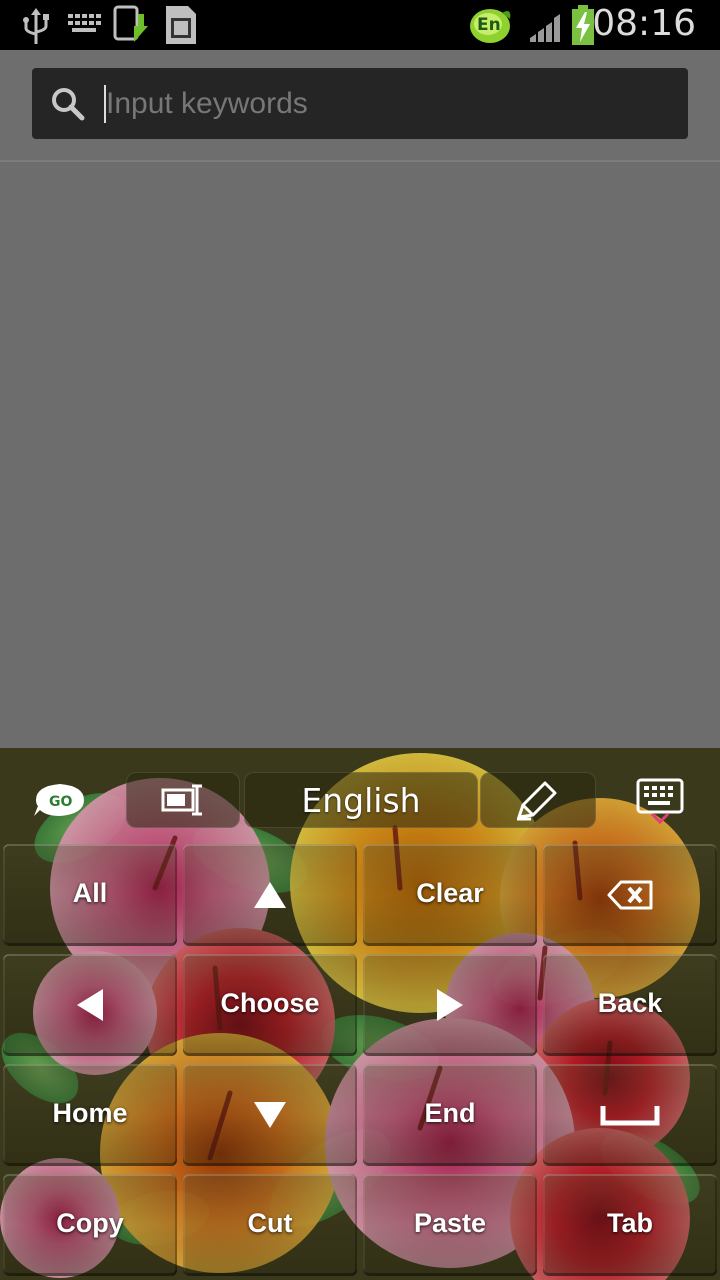  I want to click on key-cut: Cut, so click(270, 1225).